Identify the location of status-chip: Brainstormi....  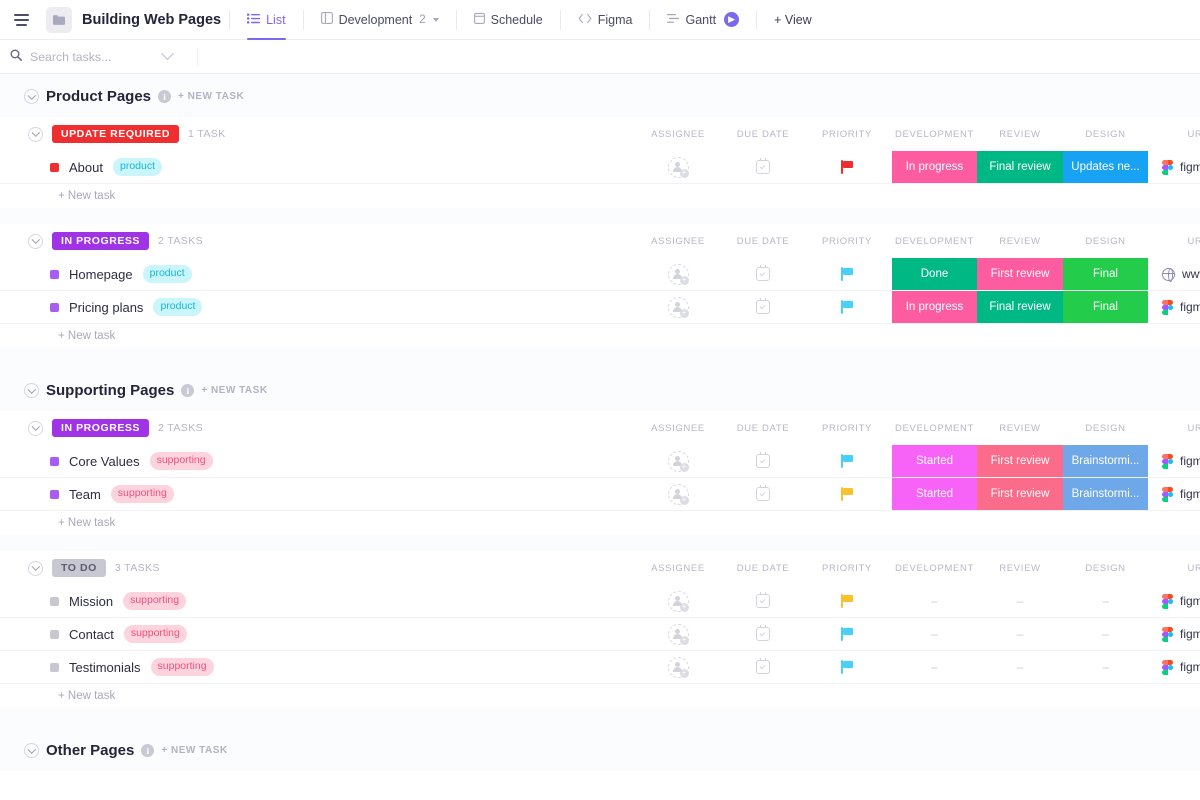
(1105, 461).